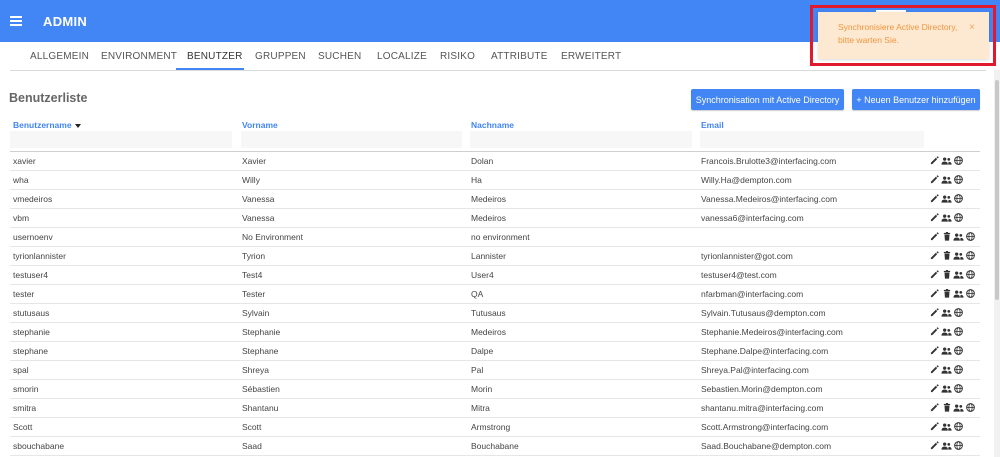 This screenshot has width=1000, height=457. What do you see at coordinates (351, 139) in the screenshot?
I see `firstname-filter-input` at bounding box center [351, 139].